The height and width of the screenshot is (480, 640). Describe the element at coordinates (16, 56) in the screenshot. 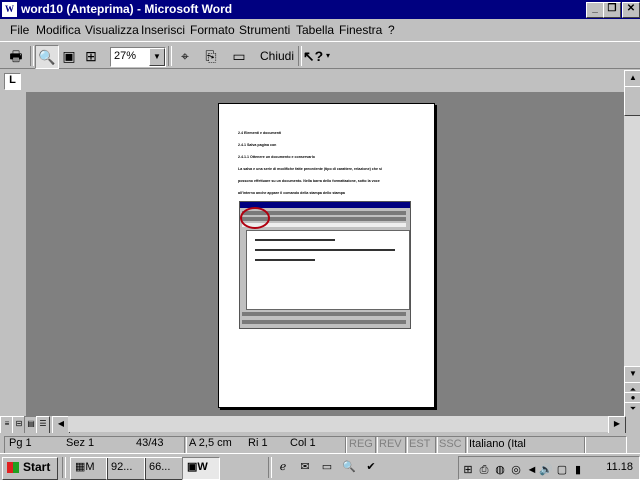

I see `print-icon: 🖶` at that location.